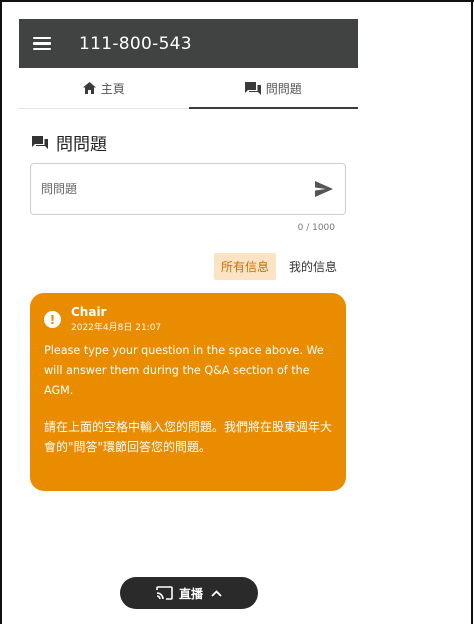 The height and width of the screenshot is (624, 474). What do you see at coordinates (313, 266) in the screenshot?
I see `filter-my-messages: 我的信息` at bounding box center [313, 266].